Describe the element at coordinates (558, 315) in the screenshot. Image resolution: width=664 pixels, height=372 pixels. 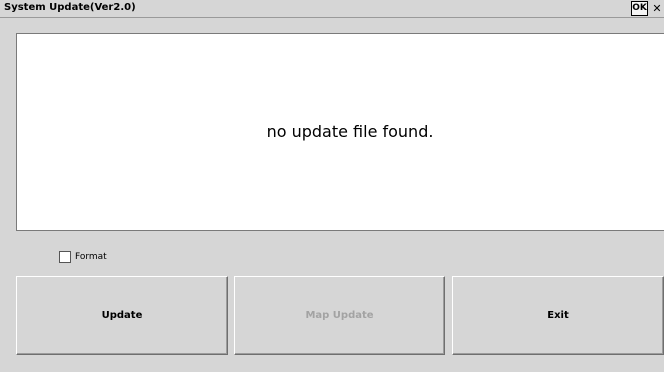
I see `exit-button: Exit` at that location.